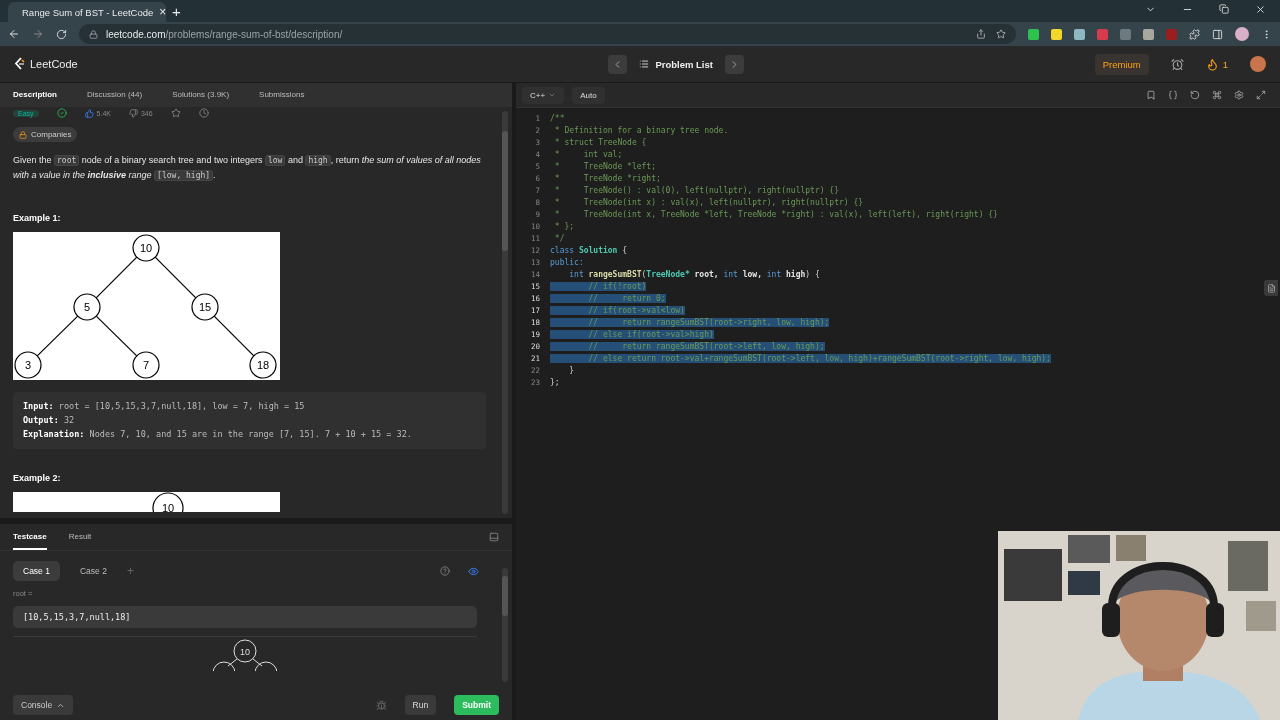  Describe the element at coordinates (133, 113) in the screenshot. I see `thumbs-down-icon` at that location.